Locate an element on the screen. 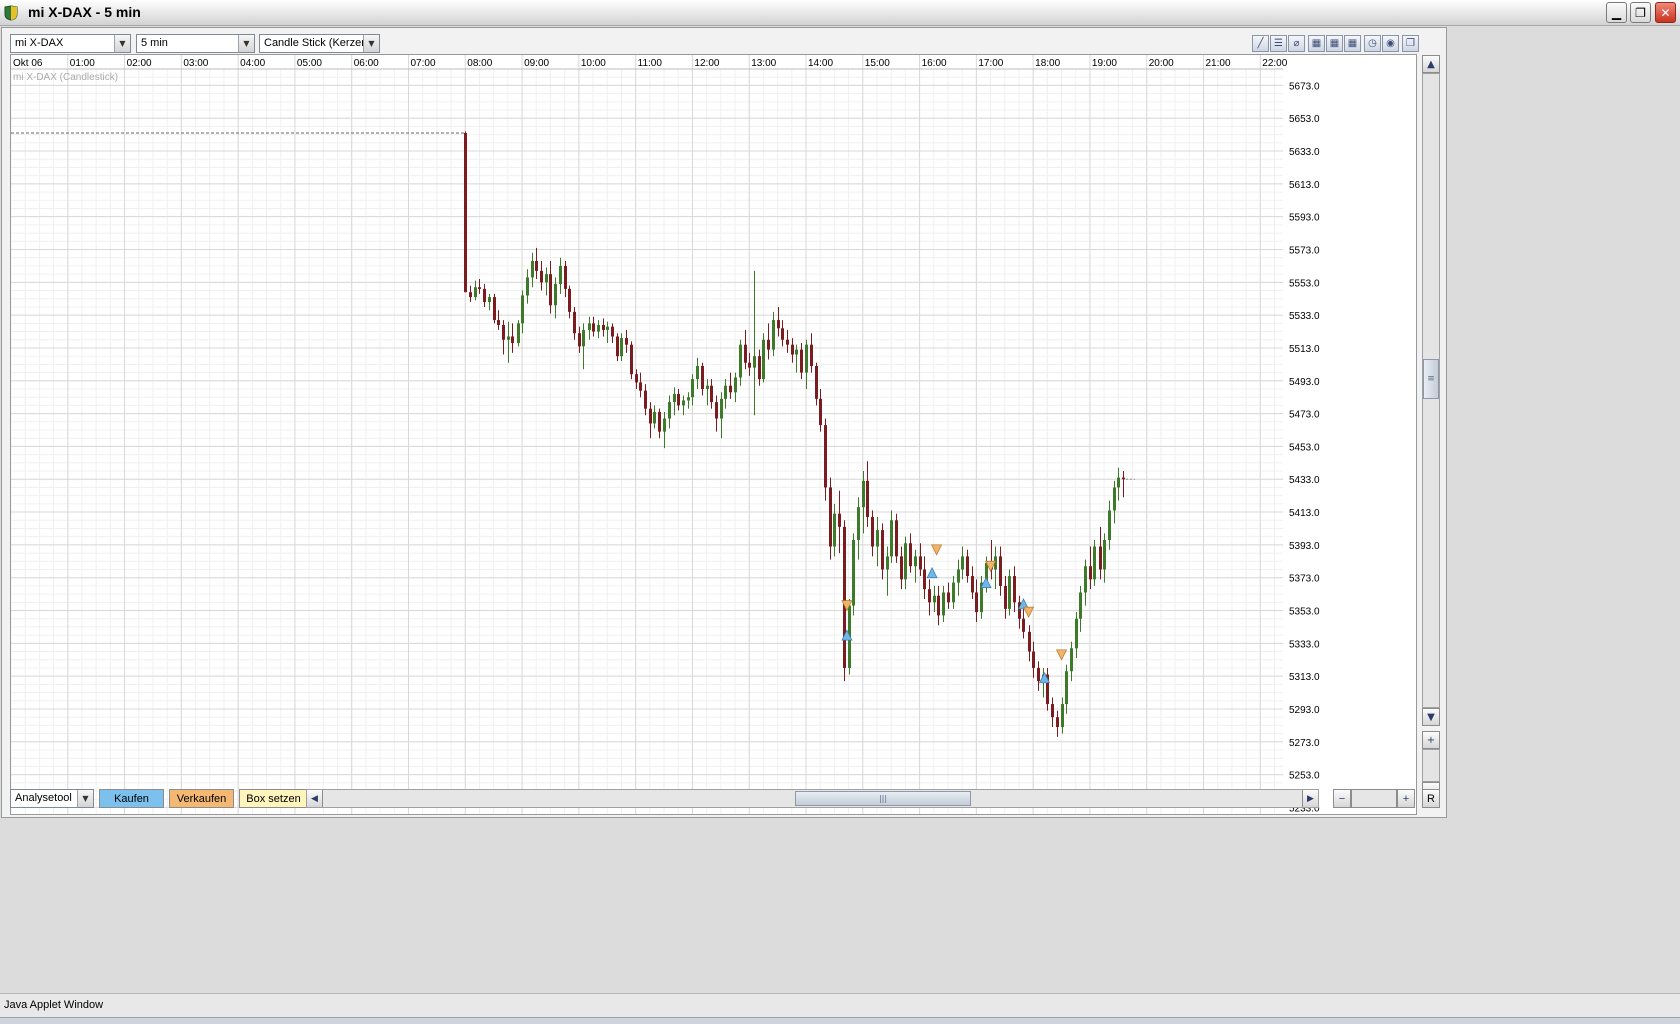 The width and height of the screenshot is (1680, 1024). settings-icon: ◉ is located at coordinates (1390, 43).